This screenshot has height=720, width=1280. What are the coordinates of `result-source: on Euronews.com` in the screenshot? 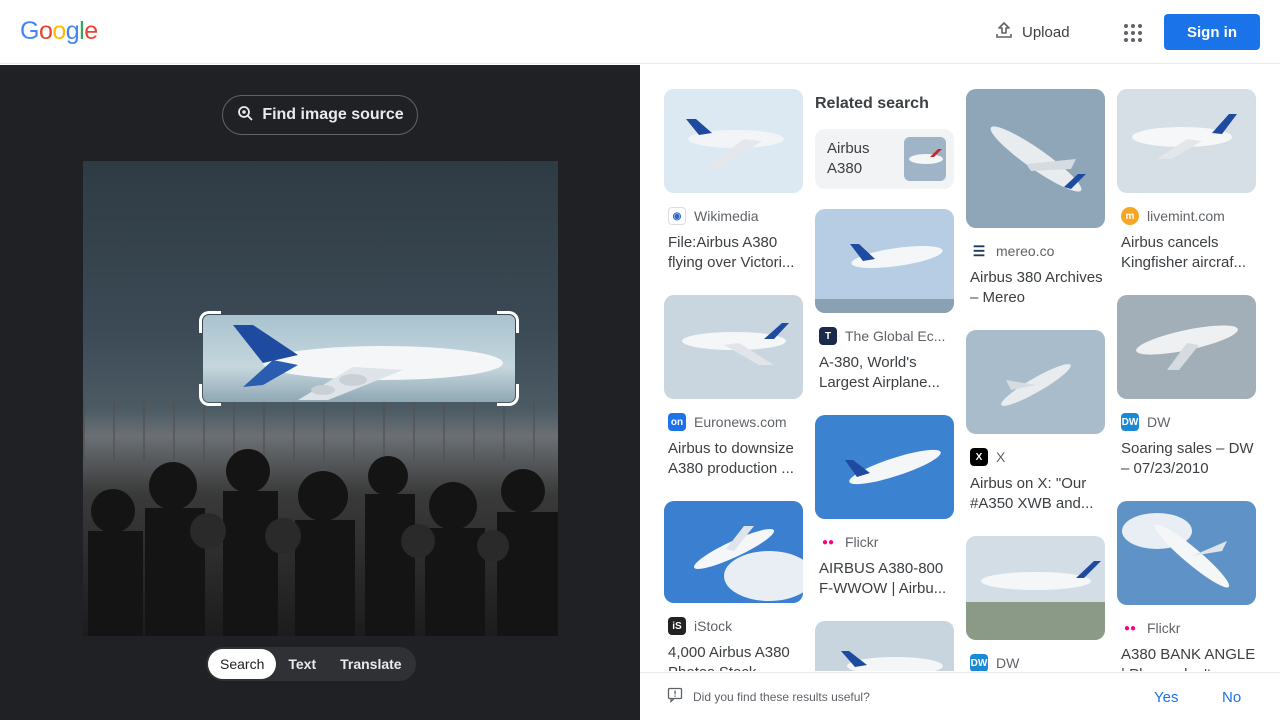 It's located at (733, 422).